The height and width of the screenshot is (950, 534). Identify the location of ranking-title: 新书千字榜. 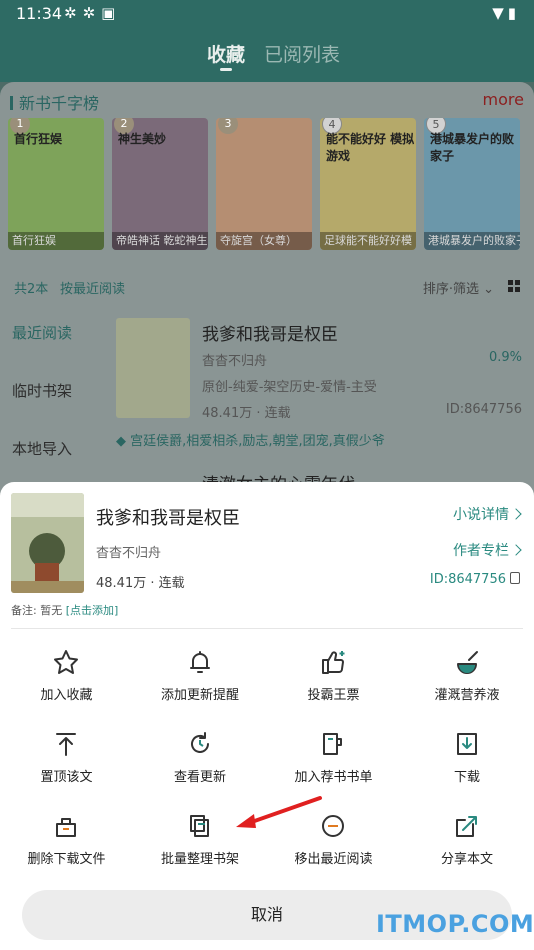
(54, 102).